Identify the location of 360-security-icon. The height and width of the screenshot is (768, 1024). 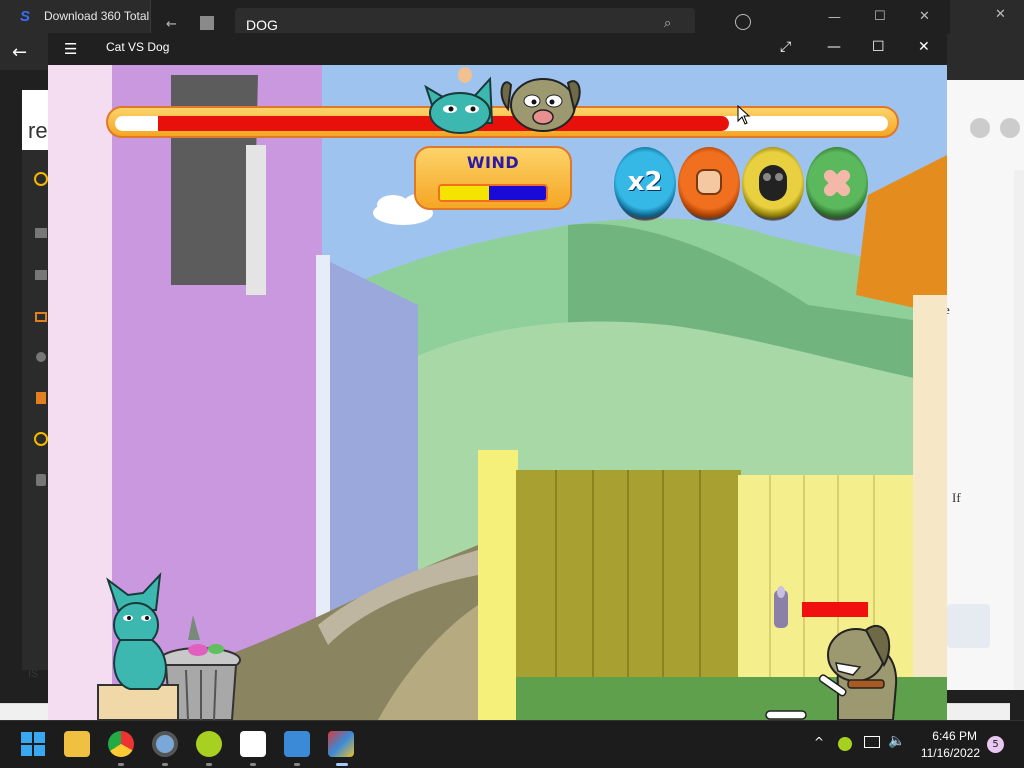
(209, 744).